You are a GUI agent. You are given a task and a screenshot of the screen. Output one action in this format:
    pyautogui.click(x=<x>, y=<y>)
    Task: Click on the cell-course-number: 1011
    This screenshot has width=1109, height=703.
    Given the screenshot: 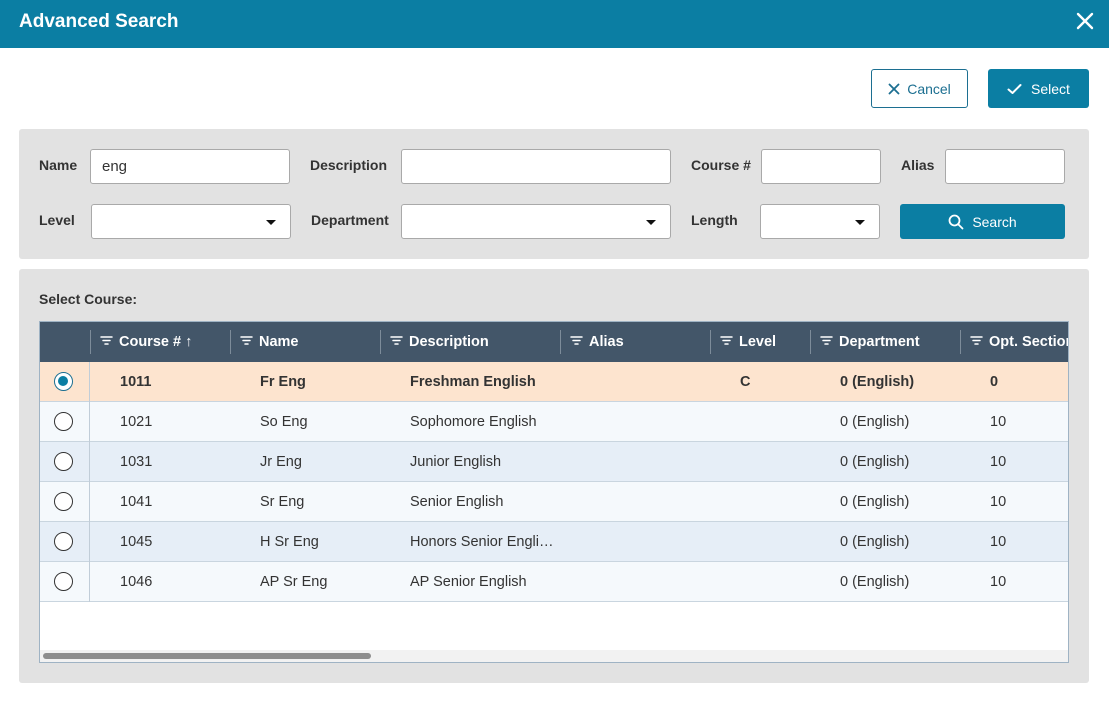 What is the action you would take?
    pyautogui.click(x=136, y=382)
    